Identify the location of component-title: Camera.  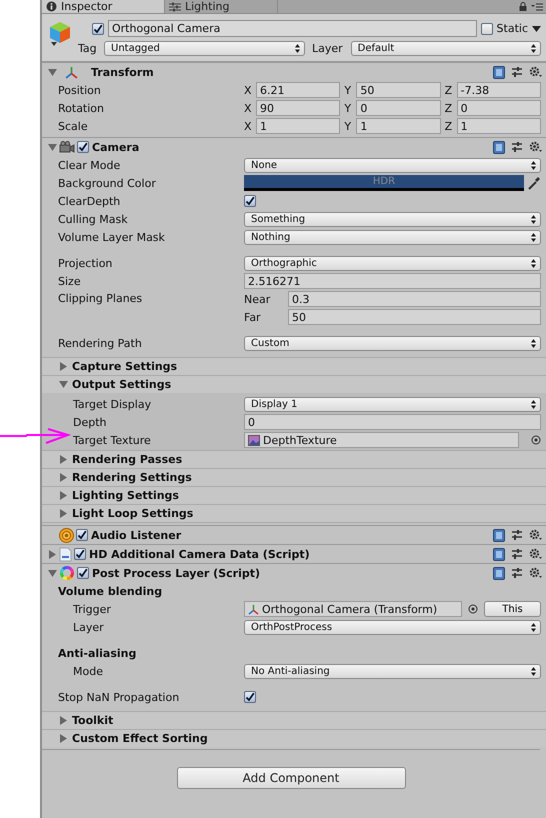
(116, 147).